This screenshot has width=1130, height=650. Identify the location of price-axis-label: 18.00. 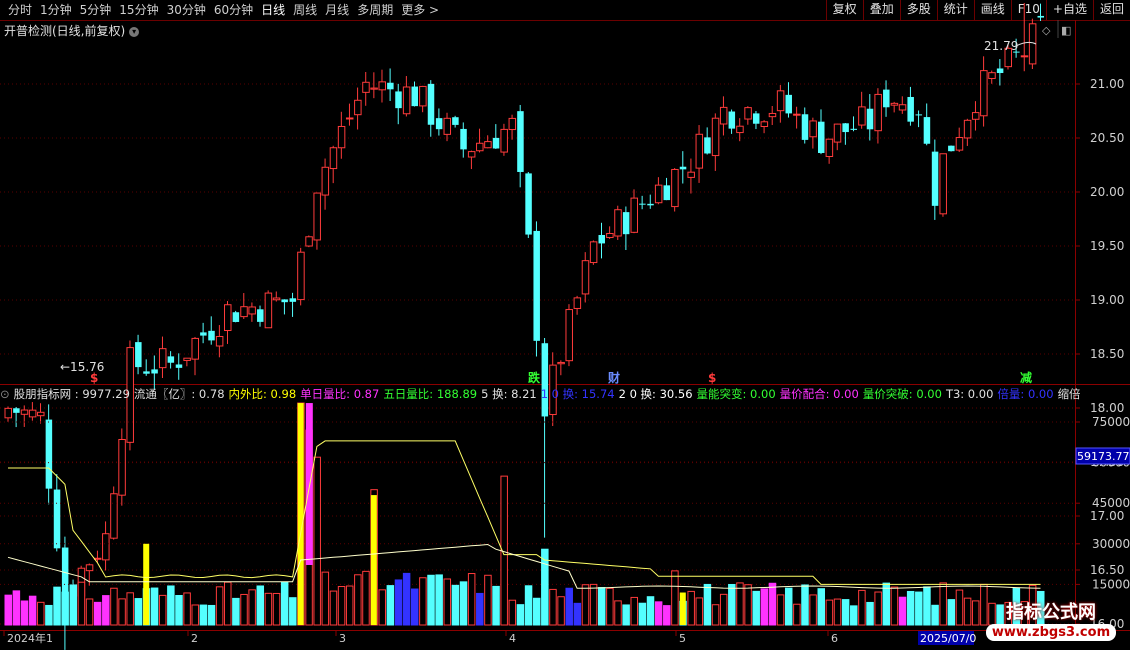
(1107, 408).